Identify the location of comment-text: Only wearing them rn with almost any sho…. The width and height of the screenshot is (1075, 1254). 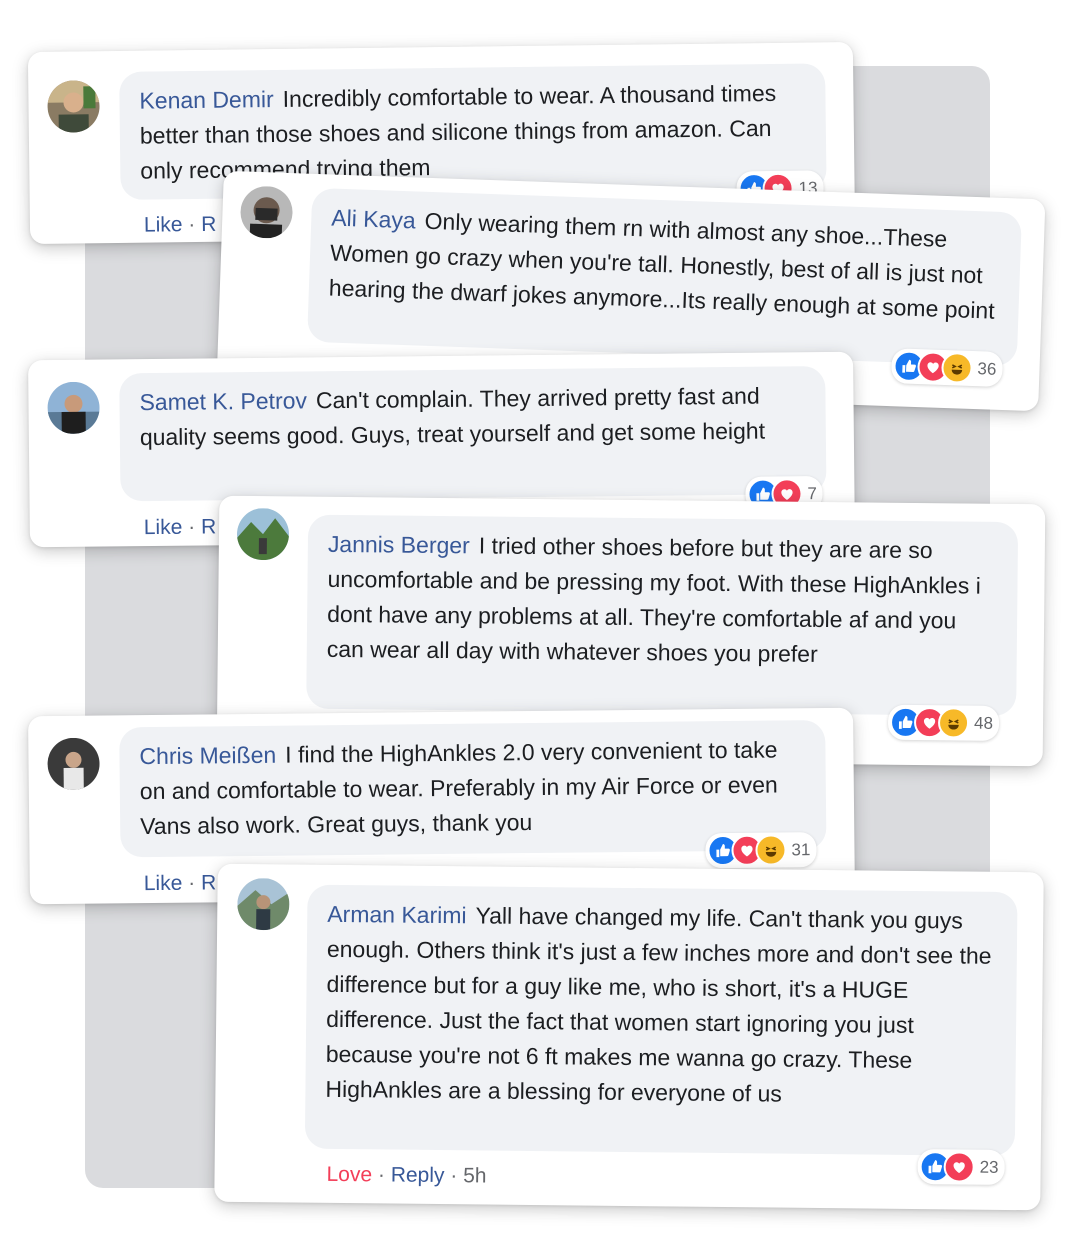
(662, 265).